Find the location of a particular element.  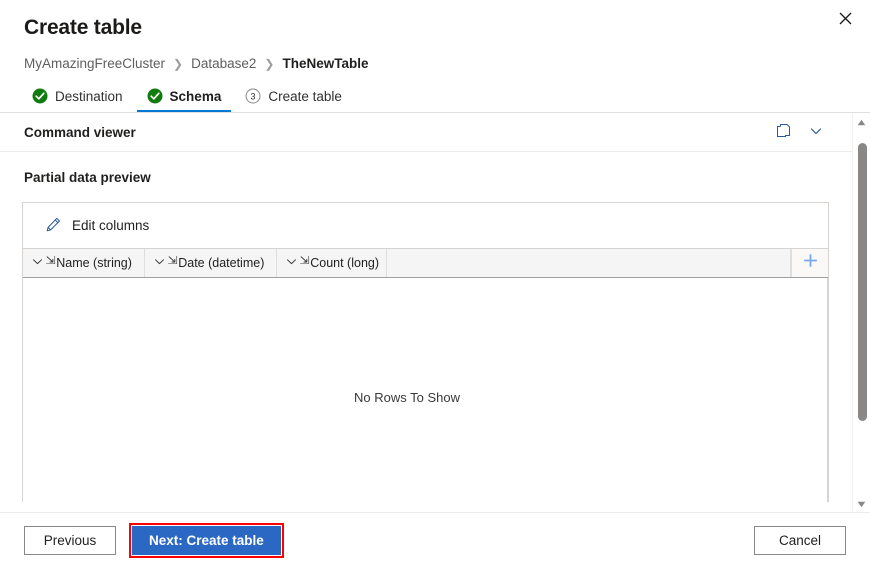

triangle-up-icon is located at coordinates (861, 122).